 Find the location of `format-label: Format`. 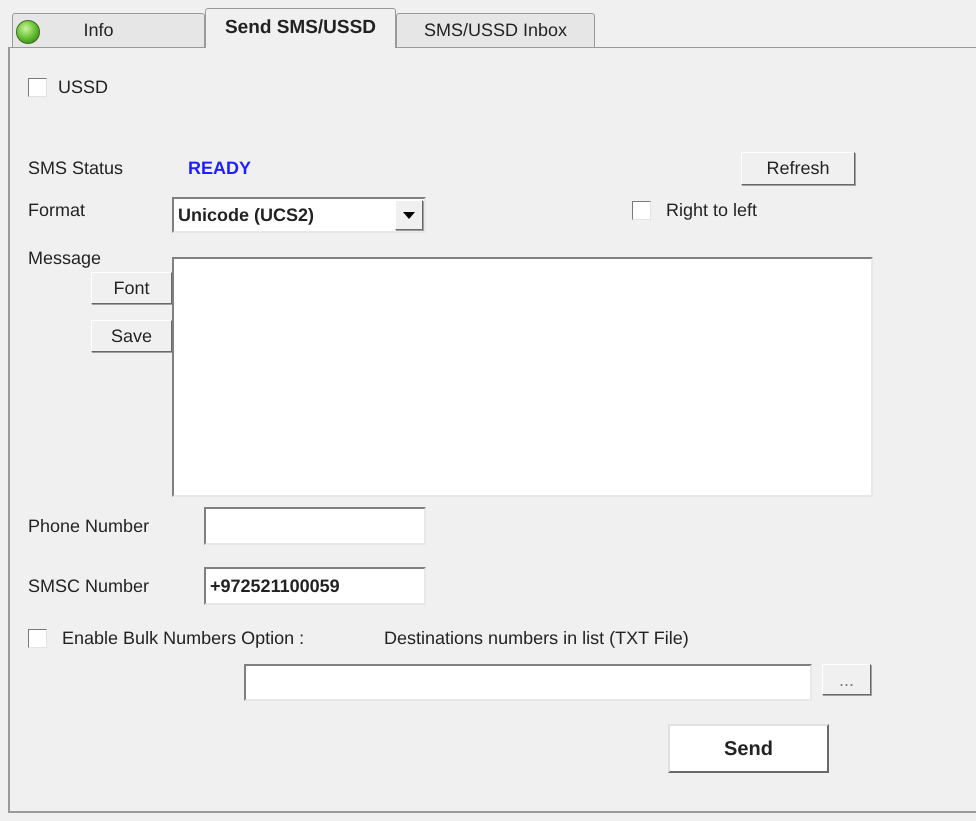

format-label: Format is located at coordinates (57, 210).